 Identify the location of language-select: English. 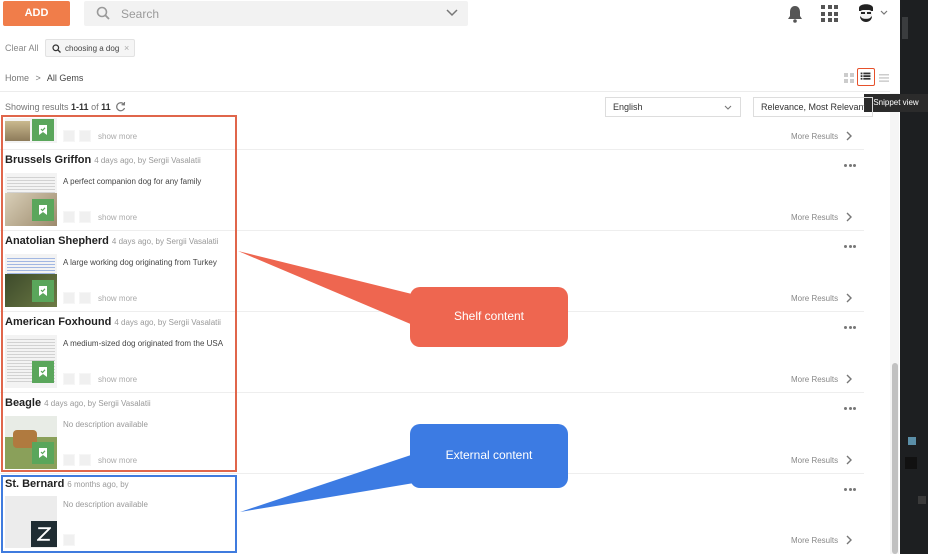
(673, 107).